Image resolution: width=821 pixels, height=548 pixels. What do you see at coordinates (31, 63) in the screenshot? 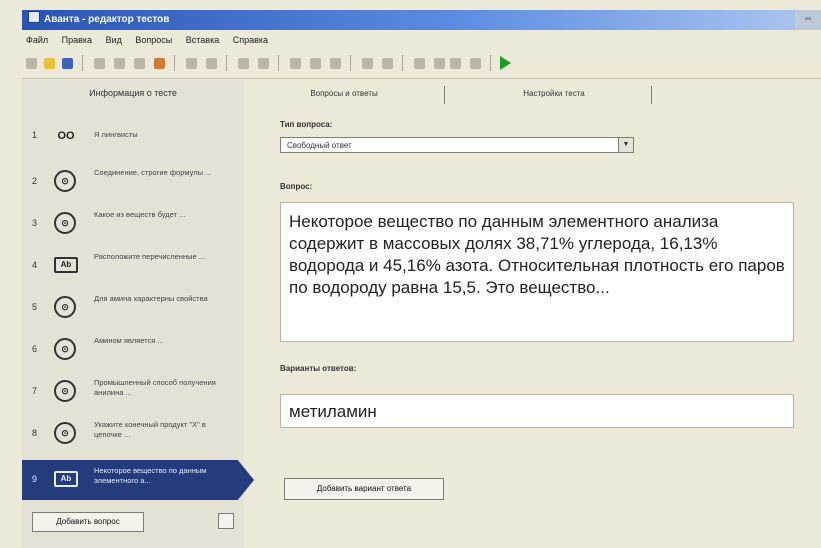
I see `new-file-icon` at bounding box center [31, 63].